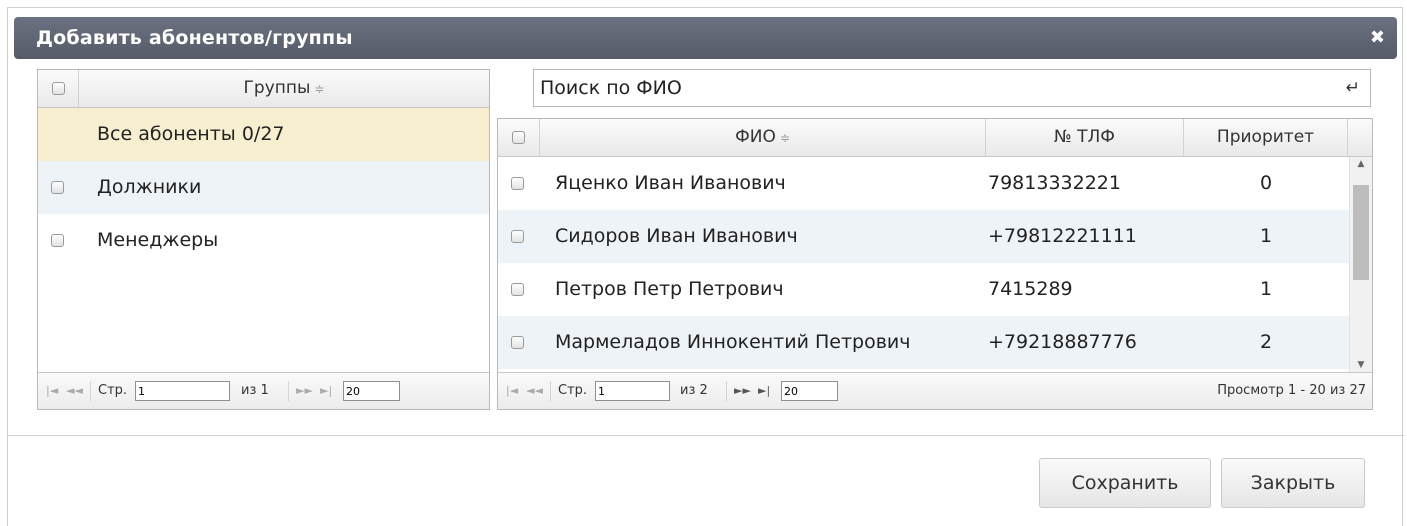 This screenshot has width=1407, height=526. I want to click on search-input, so click(940, 88).